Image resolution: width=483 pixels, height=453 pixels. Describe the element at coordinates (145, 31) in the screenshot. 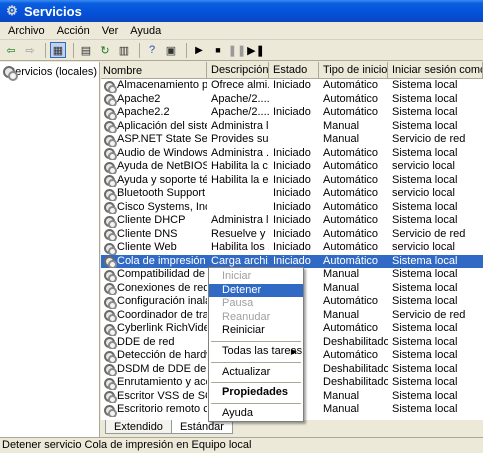

I see `menu-ayuda: Ayuda` at that location.